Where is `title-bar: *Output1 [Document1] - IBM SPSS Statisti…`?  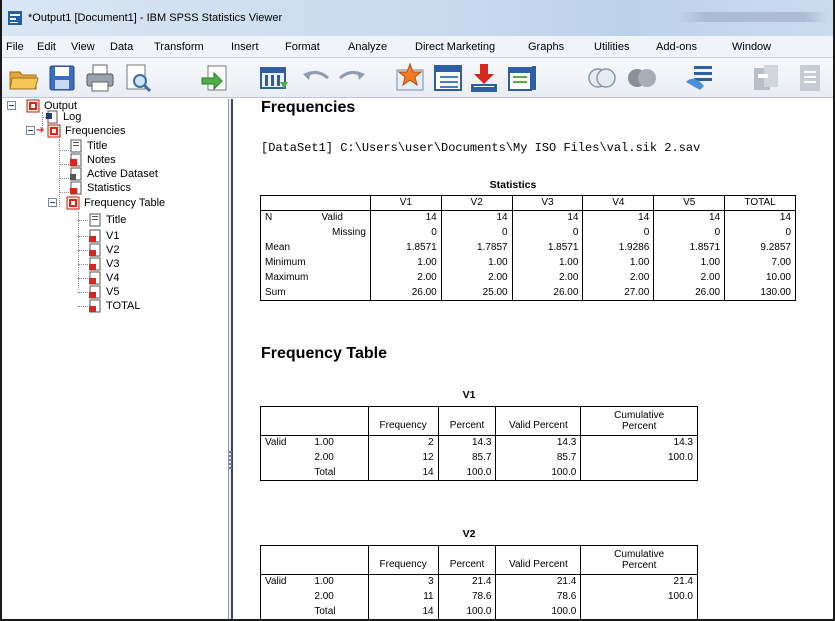
title-bar: *Output1 [Document1] - IBM SPSS Statisti… is located at coordinates (417, 18).